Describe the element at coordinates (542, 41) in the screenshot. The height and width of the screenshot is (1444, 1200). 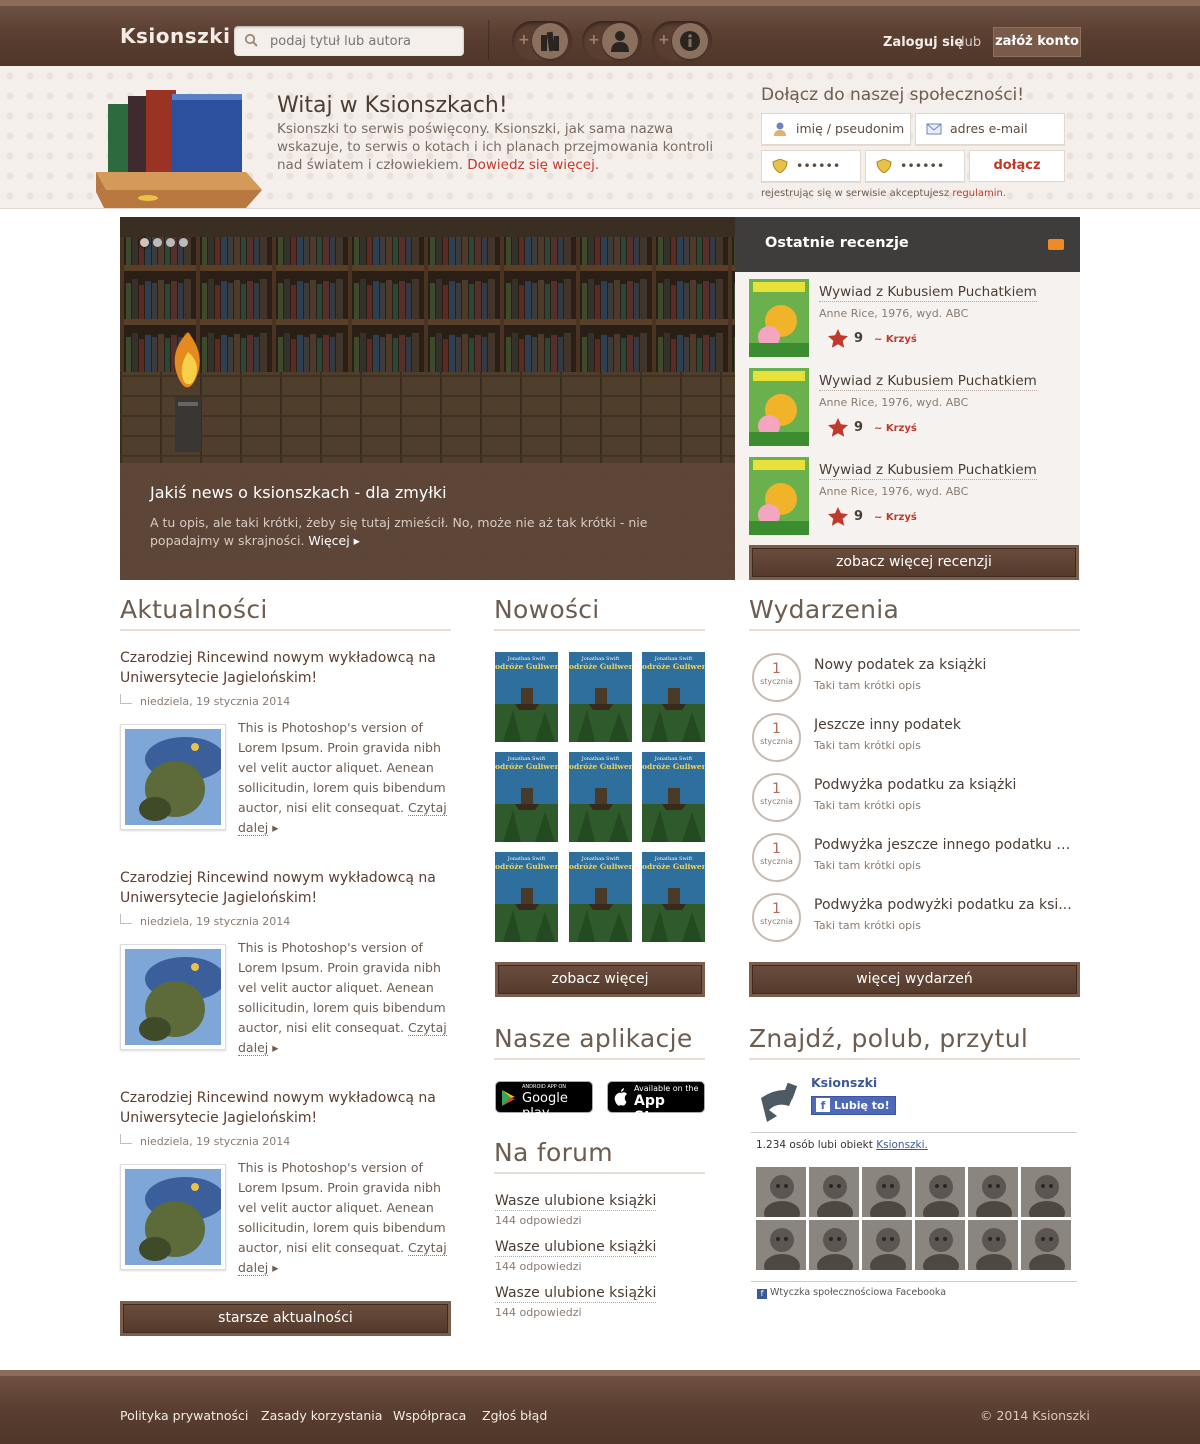
I see `nav-books-button: +` at that location.